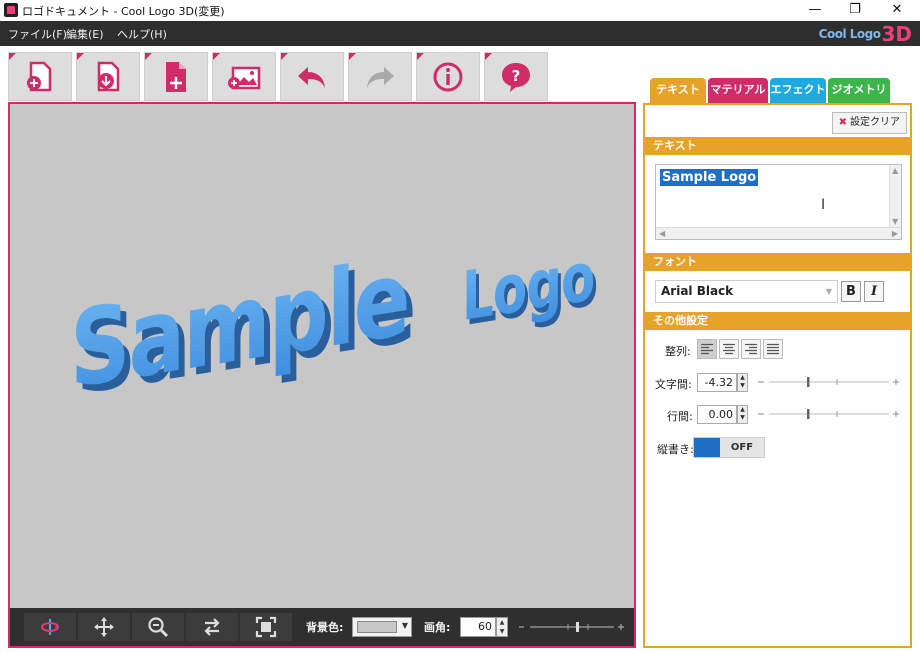  Describe the element at coordinates (742, 414) in the screenshot. I see `line-spacing-spinner: ▲ ▼` at that location.